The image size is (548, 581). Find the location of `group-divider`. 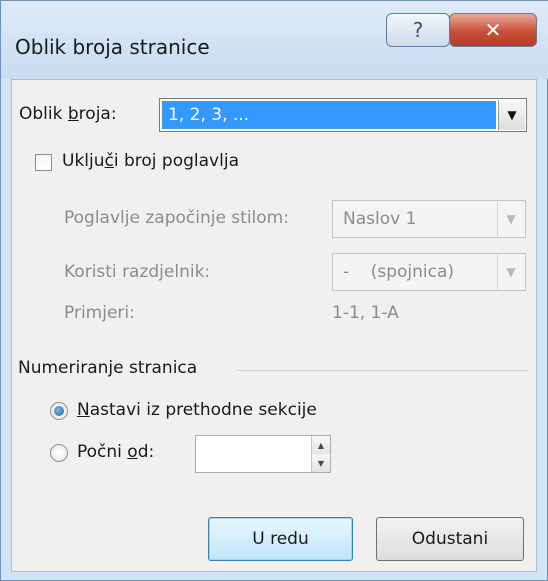

group-divider is located at coordinates (383, 370).